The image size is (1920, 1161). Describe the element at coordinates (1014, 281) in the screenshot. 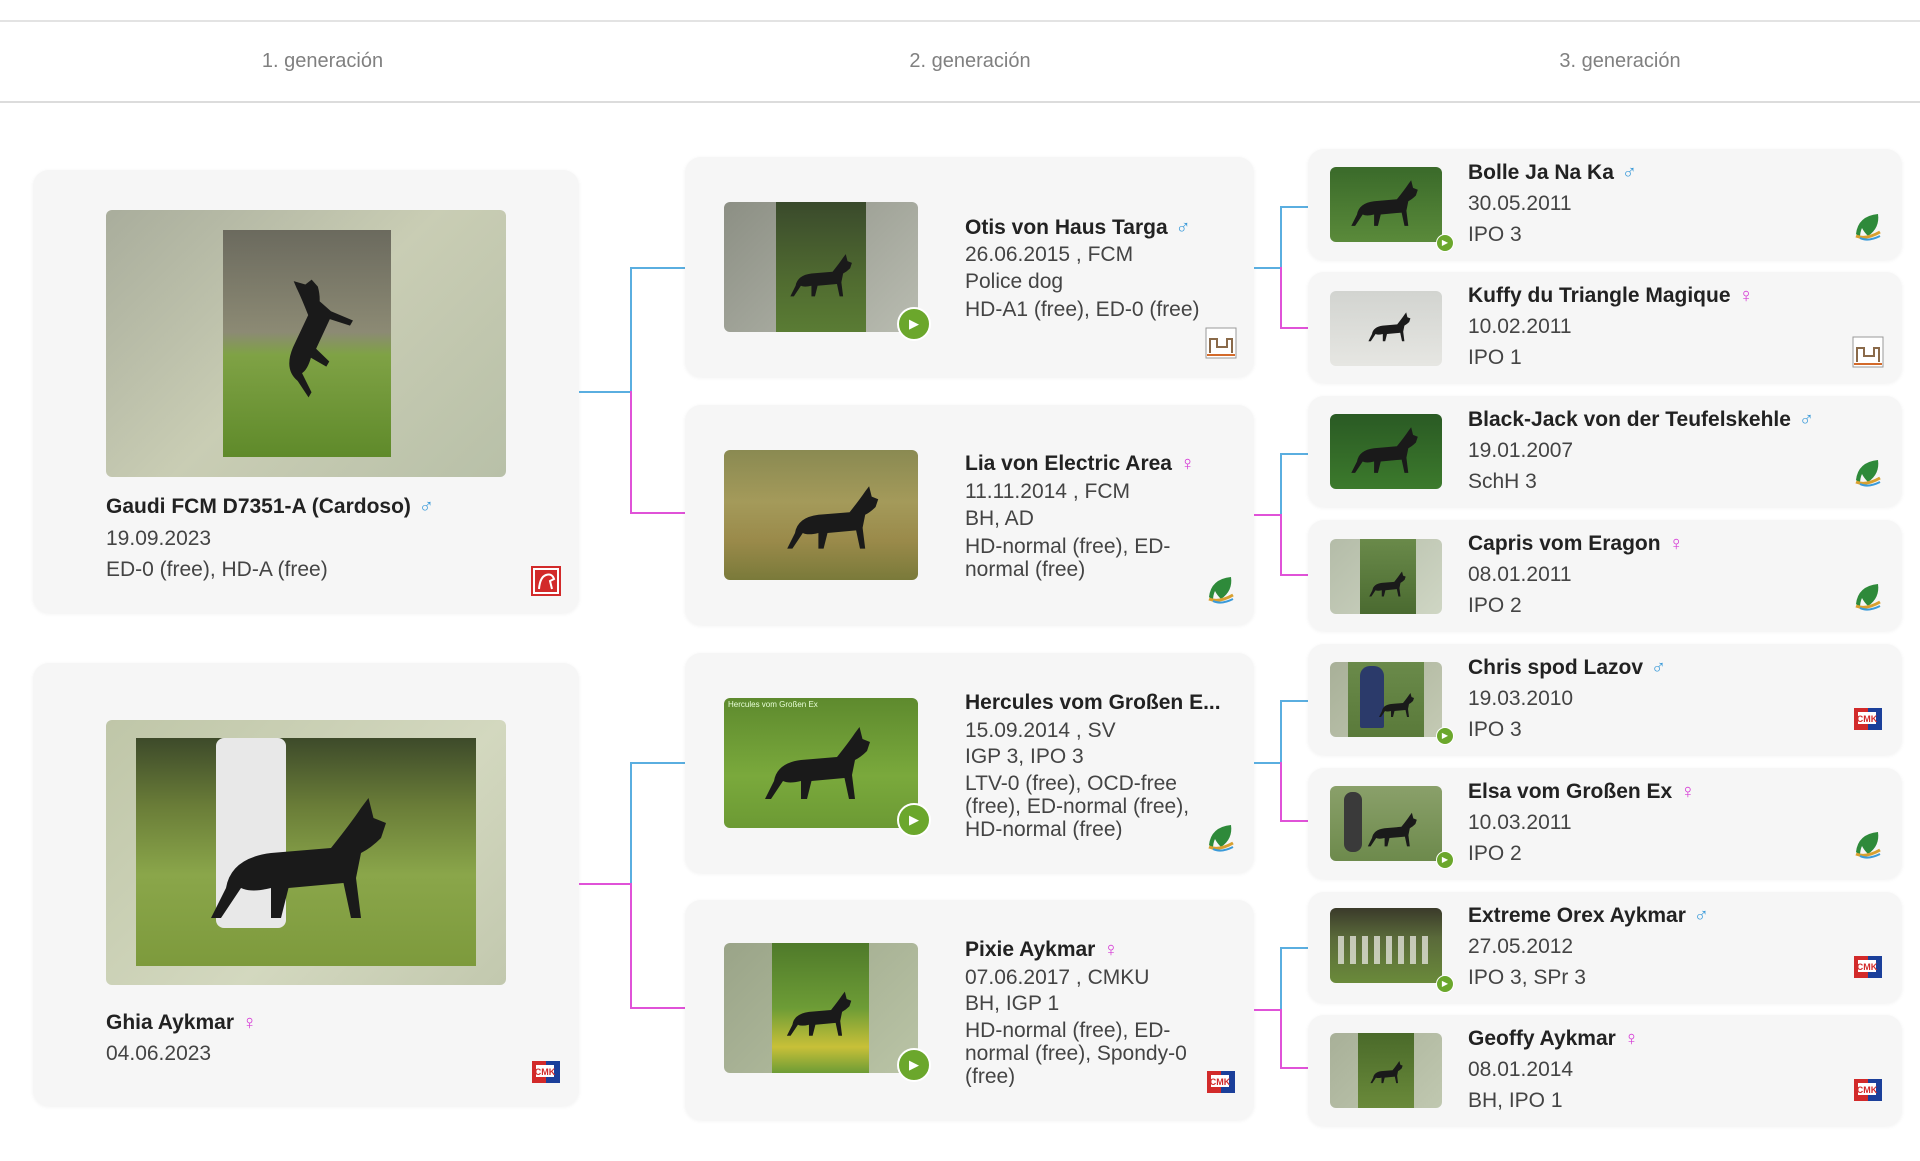

I see `dog-titles: Police dog` at that location.